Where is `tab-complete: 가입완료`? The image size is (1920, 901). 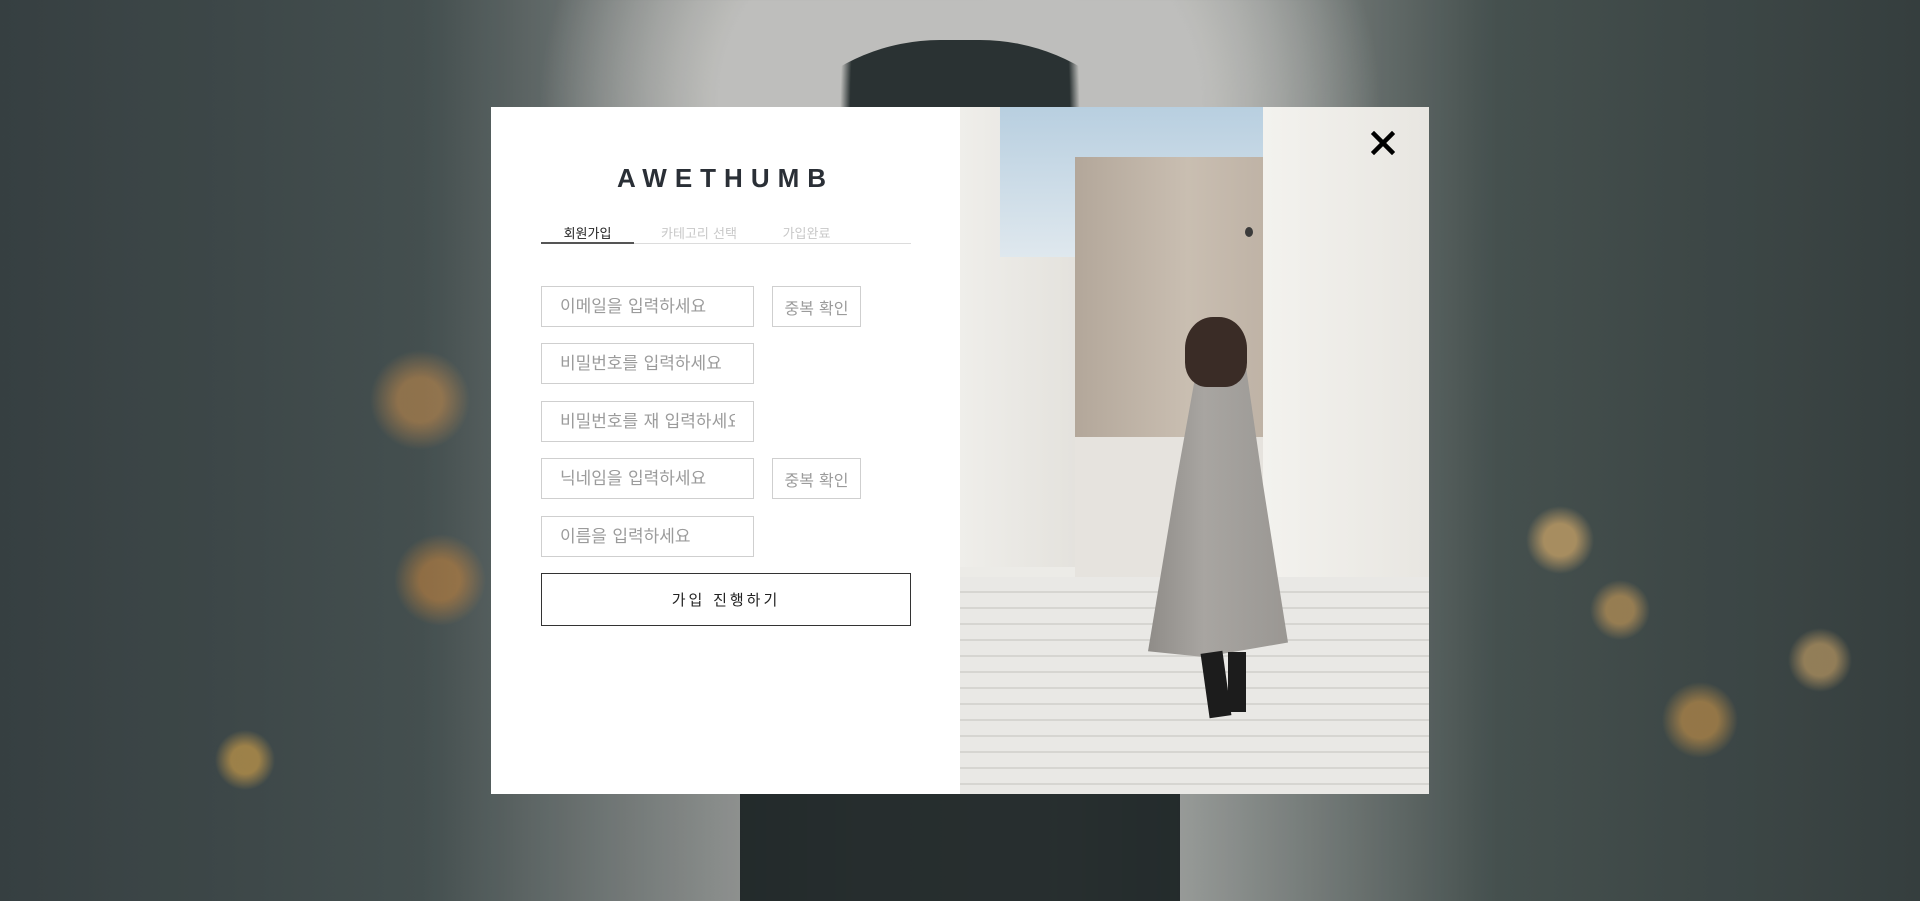
tab-complete: 가입완료 is located at coordinates (806, 233).